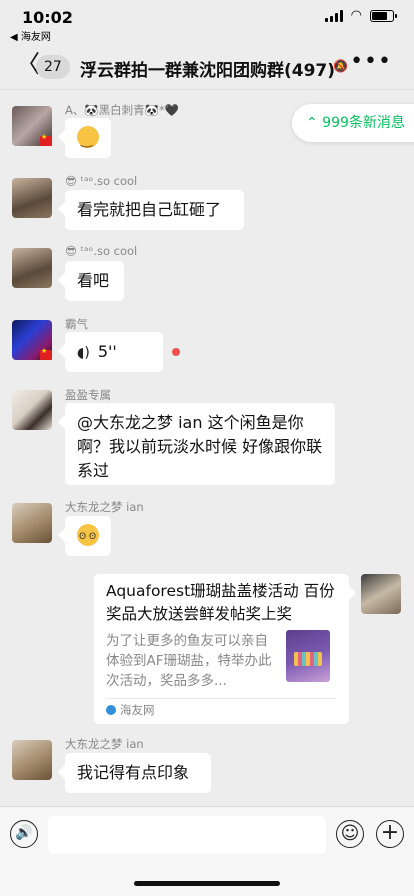 The height and width of the screenshot is (896, 414). What do you see at coordinates (220, 602) in the screenshot?
I see `link-card-title: Aquaforest珊瑚盐盖楼活动 百份奖品大放送尝鲜发帖奖上奖` at bounding box center [220, 602].